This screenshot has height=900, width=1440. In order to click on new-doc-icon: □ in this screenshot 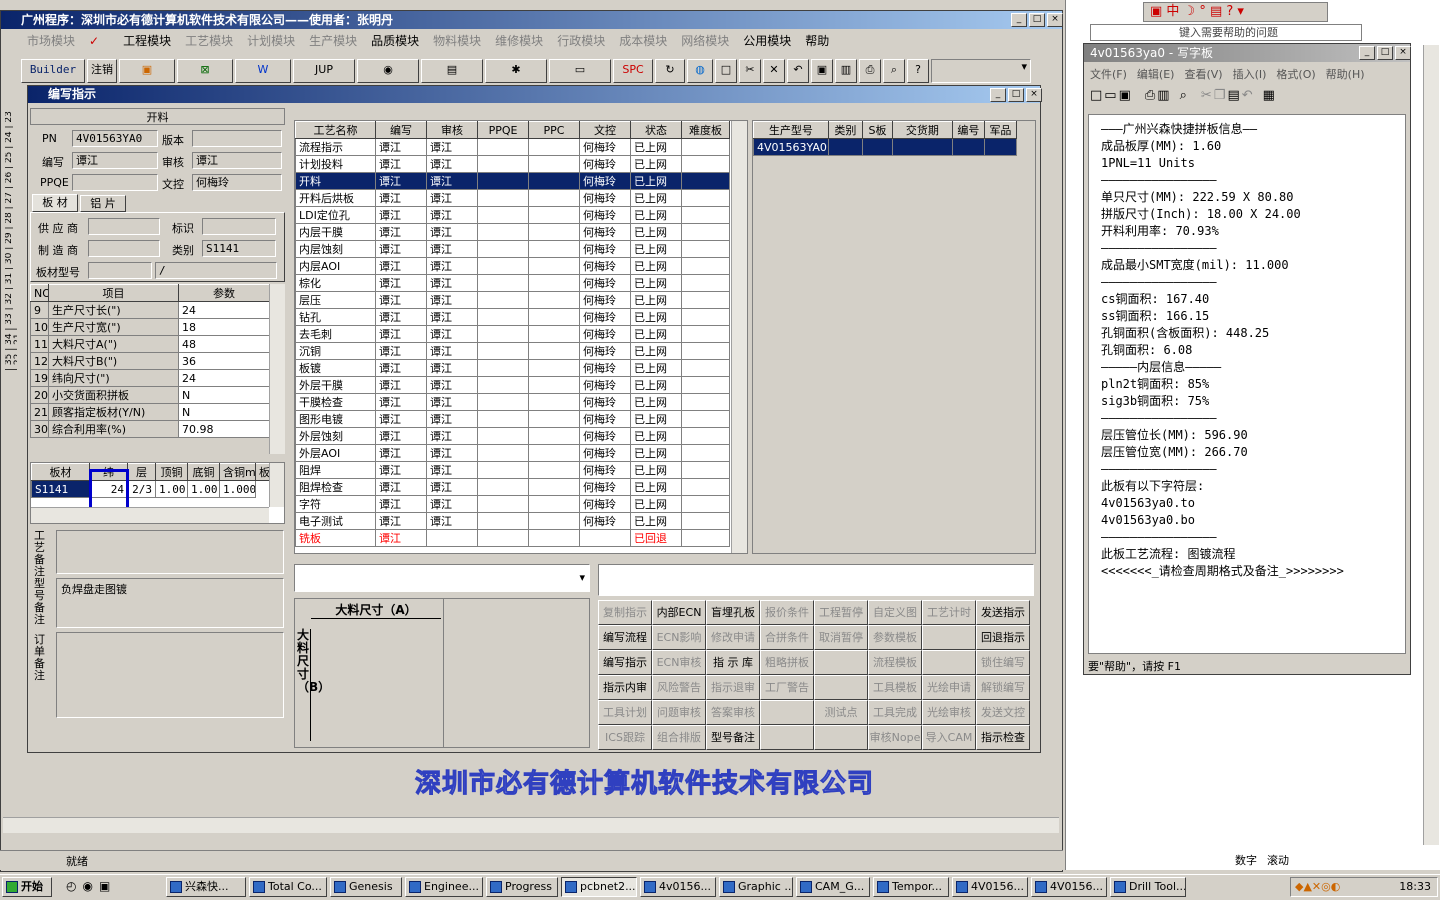, I will do `click(1096, 99)`.